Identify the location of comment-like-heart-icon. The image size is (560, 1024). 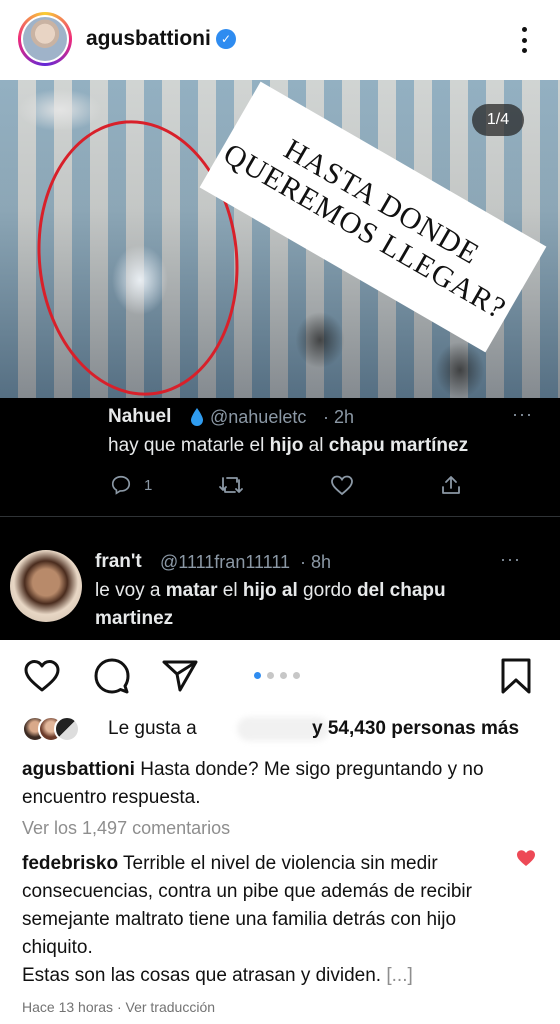
(526, 858).